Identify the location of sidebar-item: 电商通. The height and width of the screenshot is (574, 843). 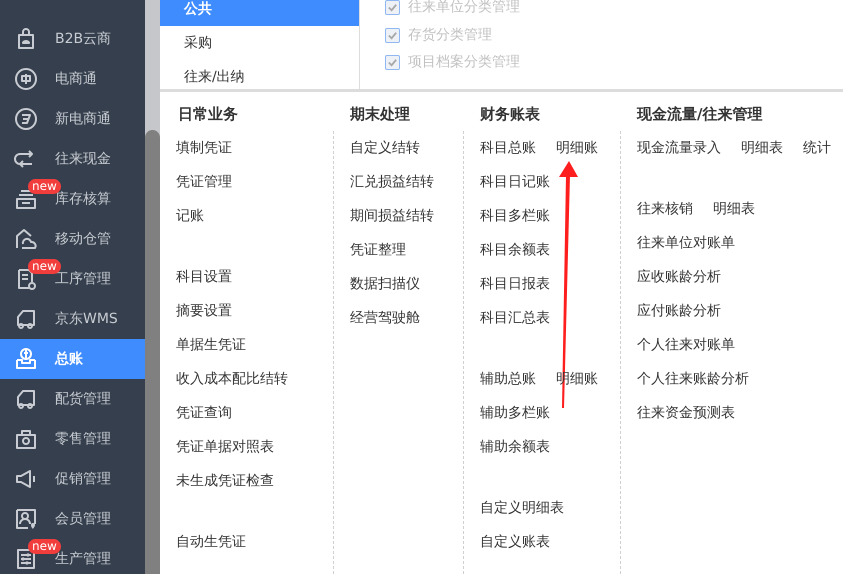
(72, 79).